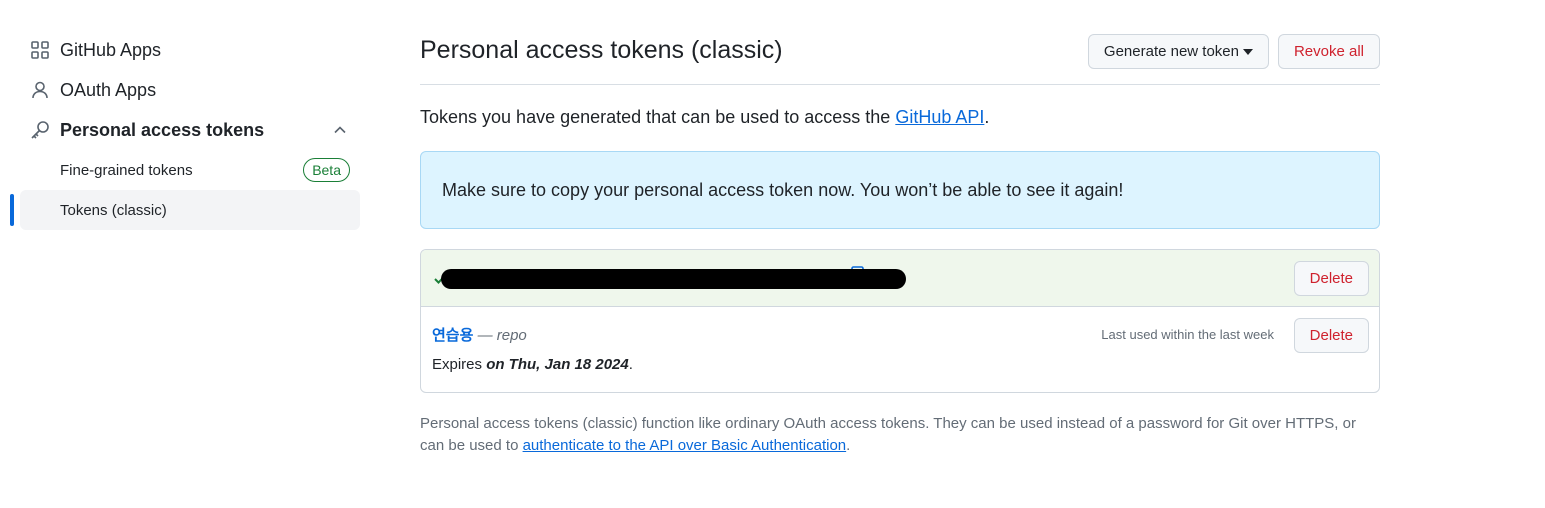 The width and height of the screenshot is (1545, 508). I want to click on sidebar-item-oauth-apps: OAuth Apps, so click(190, 90).